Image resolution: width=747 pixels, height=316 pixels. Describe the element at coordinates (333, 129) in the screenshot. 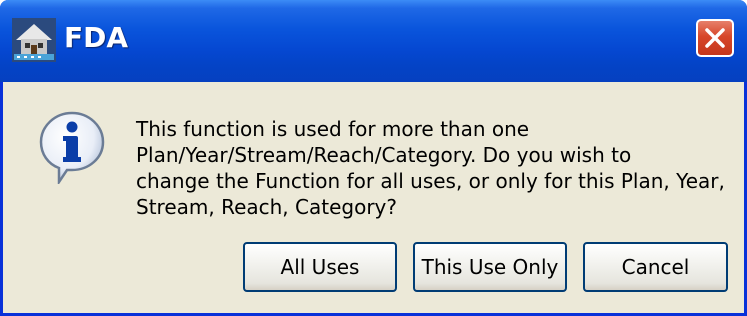

I see `message-line: This function is used for more than one` at that location.